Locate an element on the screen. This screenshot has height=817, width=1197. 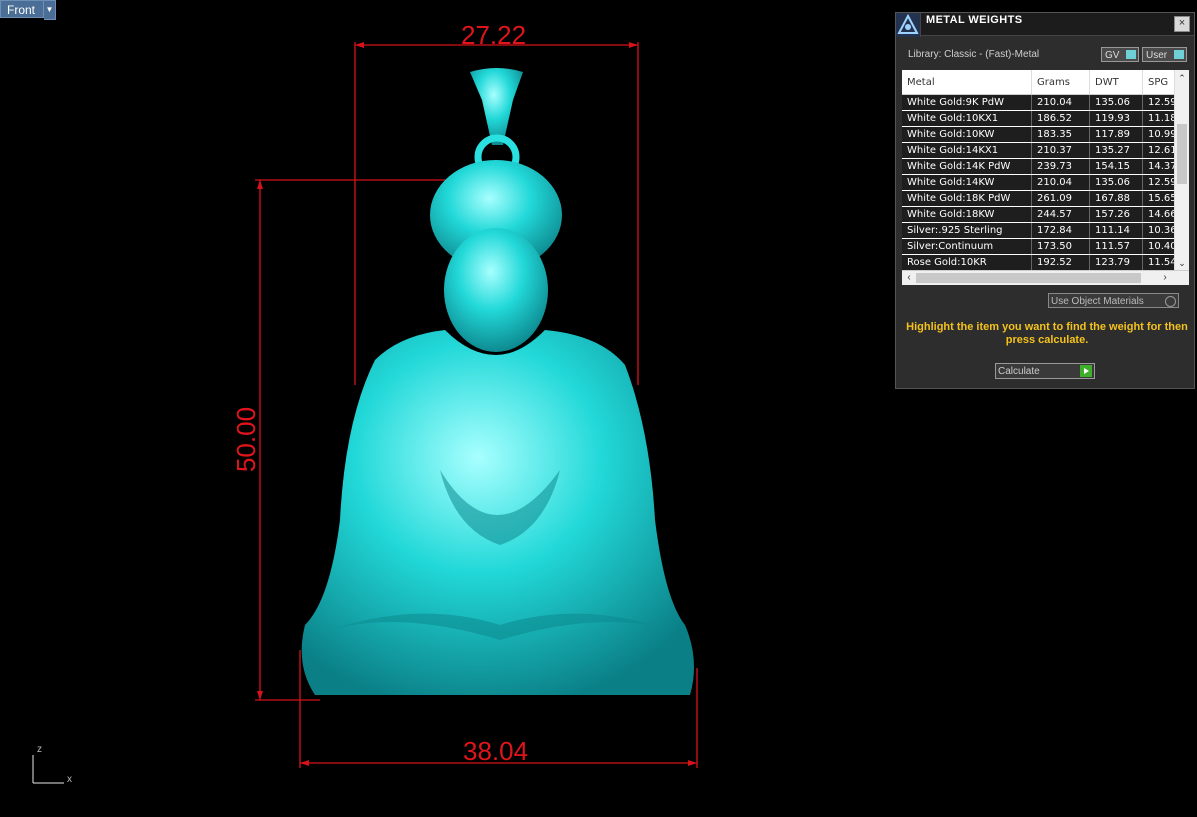
gv-button: GV is located at coordinates (1120, 54).